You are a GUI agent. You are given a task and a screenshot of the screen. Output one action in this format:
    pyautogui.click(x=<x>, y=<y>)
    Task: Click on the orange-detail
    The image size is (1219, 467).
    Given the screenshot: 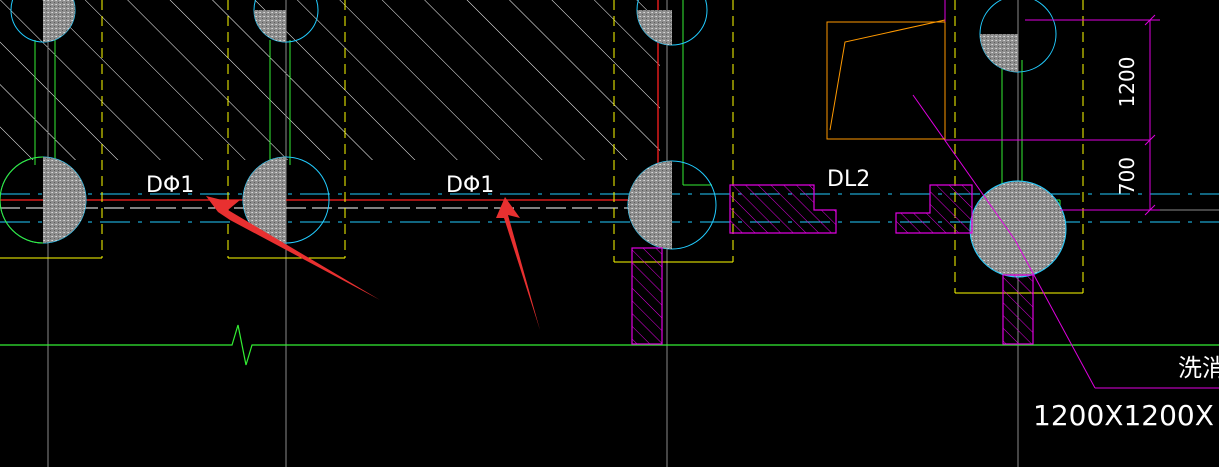 What is the action you would take?
    pyautogui.click(x=886, y=79)
    